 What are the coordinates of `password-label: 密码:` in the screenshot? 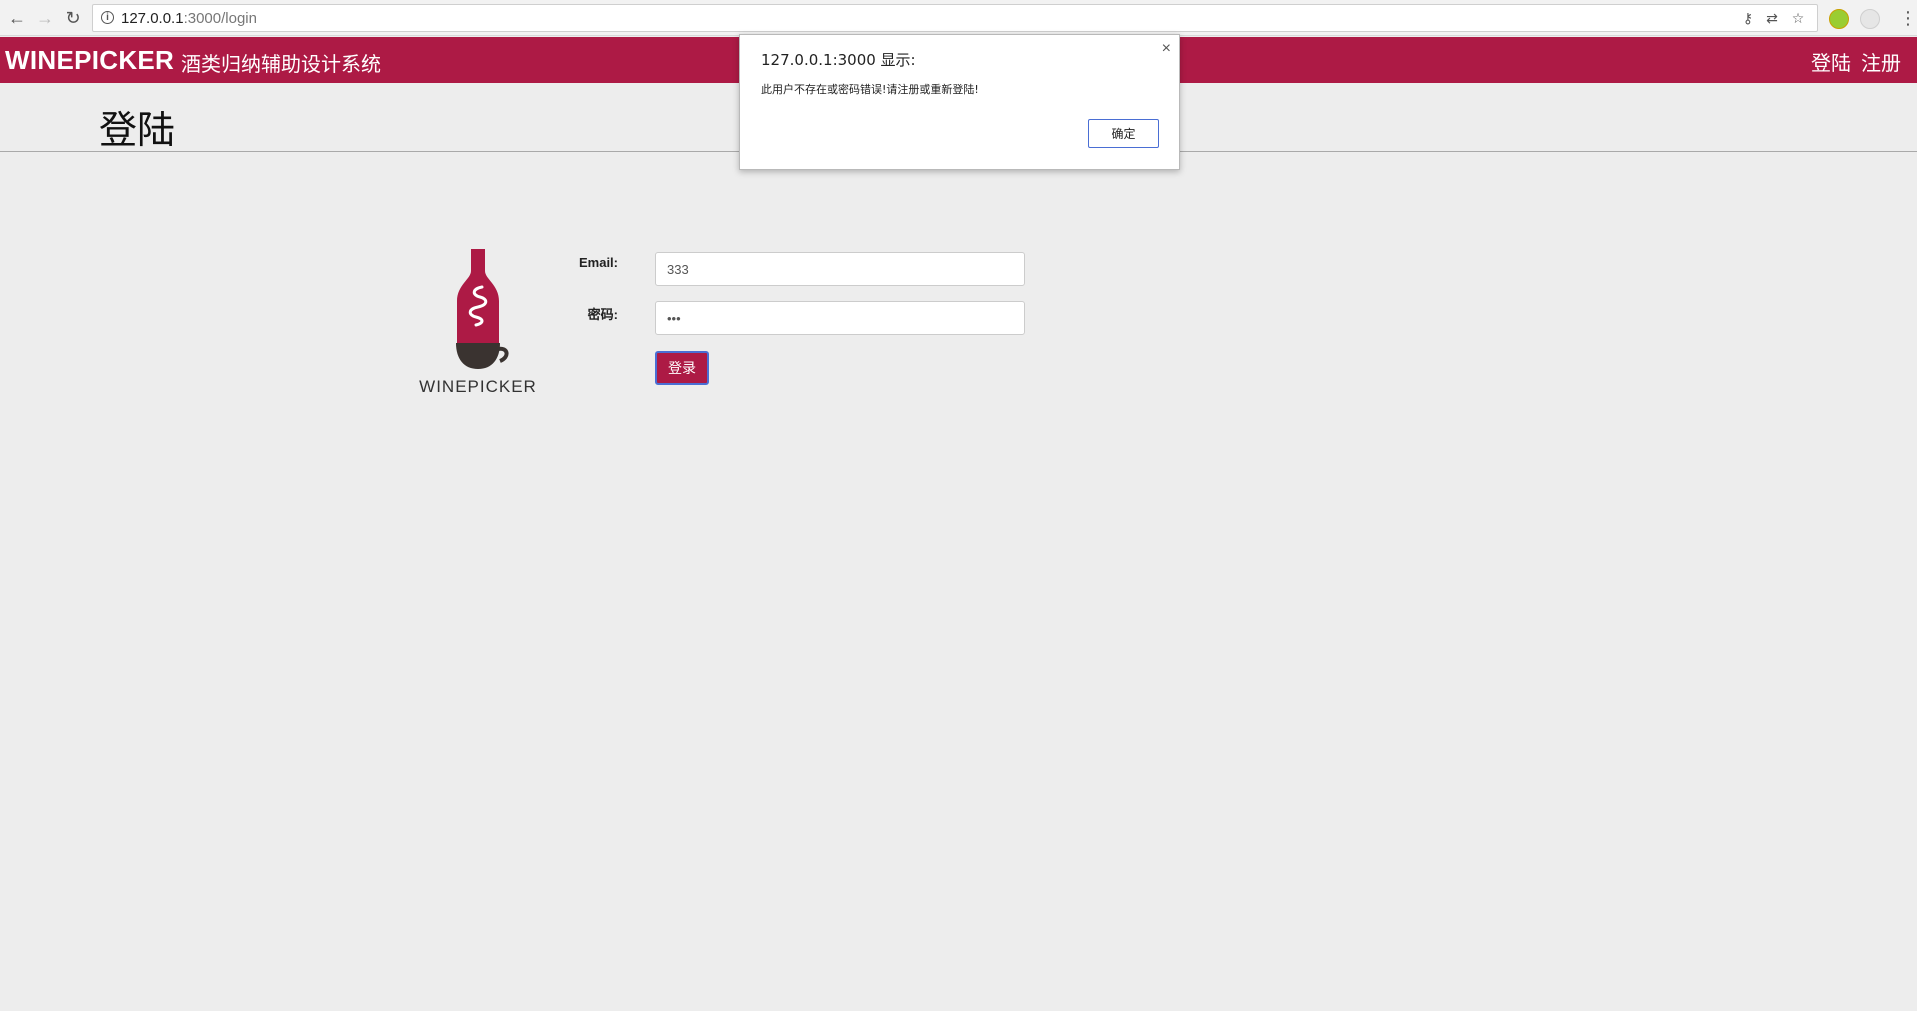 It's located at (602, 314).